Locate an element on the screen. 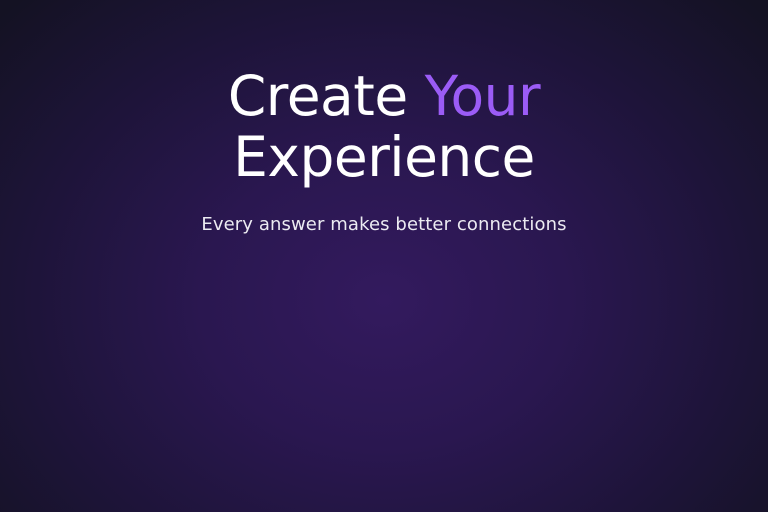  title-word-experience: Experience is located at coordinates (384, 157).